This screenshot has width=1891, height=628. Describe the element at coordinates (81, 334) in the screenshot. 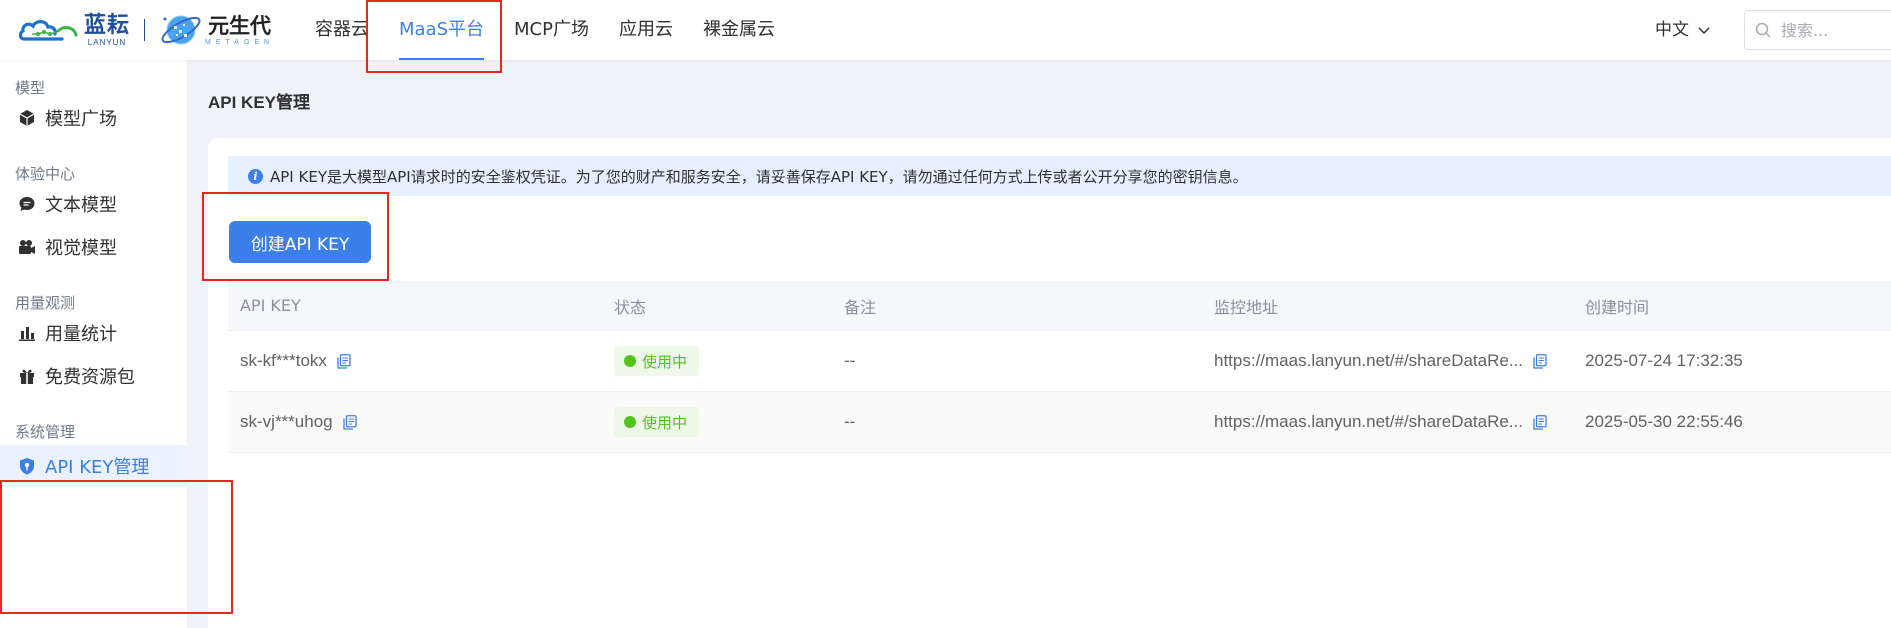

I see `sidebar-item-label: 用量统计` at that location.